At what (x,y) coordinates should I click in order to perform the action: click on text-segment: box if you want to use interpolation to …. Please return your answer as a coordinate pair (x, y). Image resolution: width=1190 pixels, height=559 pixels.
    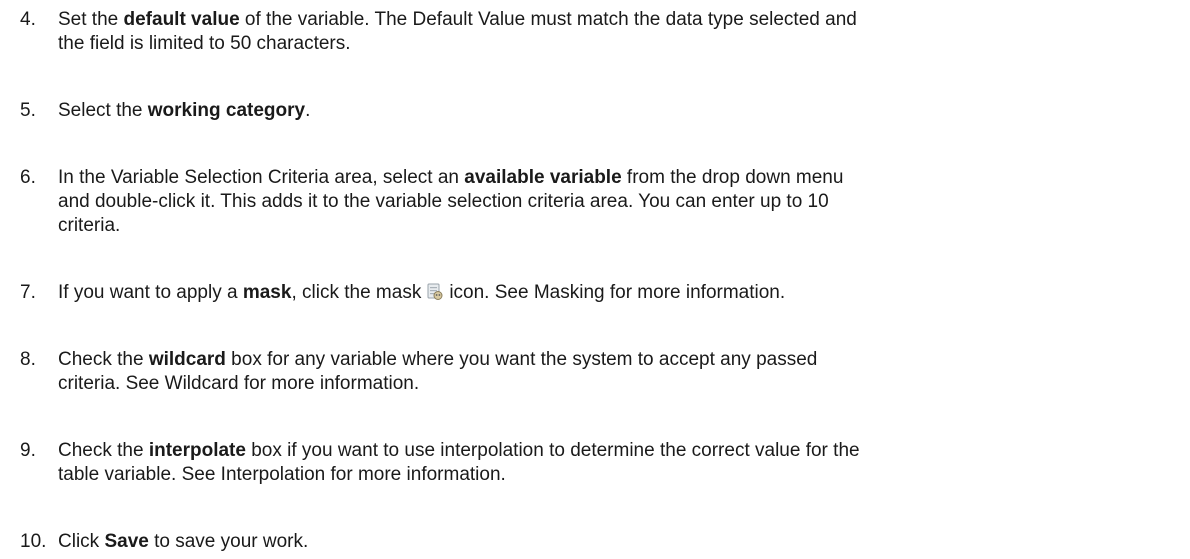
    Looking at the image, I should click on (552, 450).